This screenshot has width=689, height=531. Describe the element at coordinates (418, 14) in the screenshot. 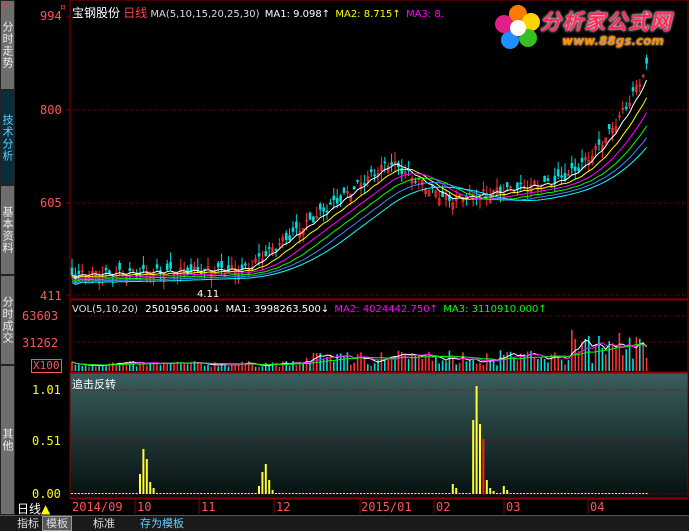

I see `ma3-label: MA3:` at that location.